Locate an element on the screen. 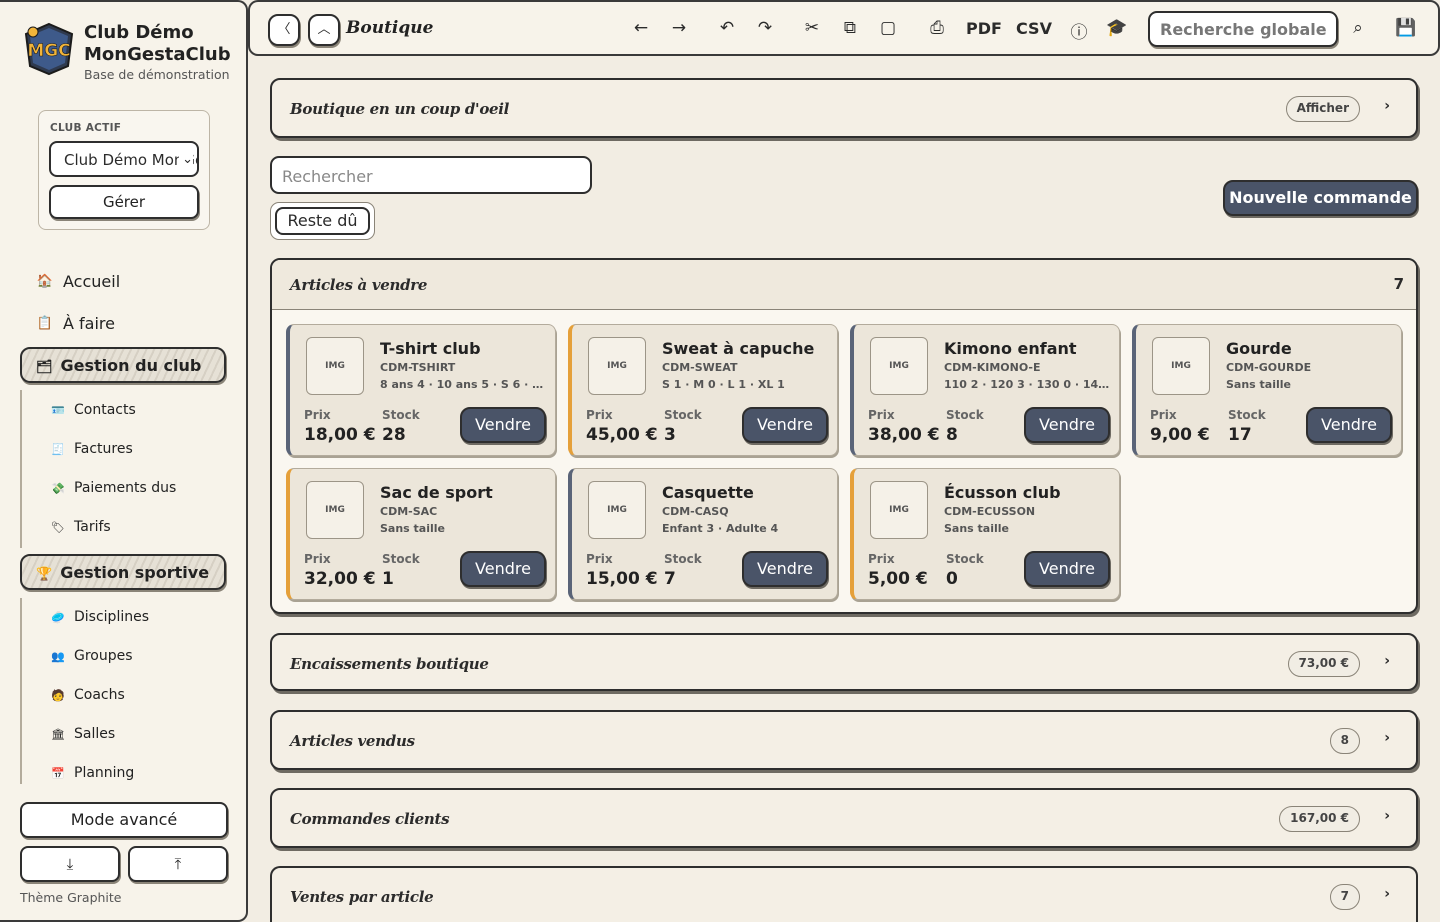  back-button: 〈 is located at coordinates (284, 30).